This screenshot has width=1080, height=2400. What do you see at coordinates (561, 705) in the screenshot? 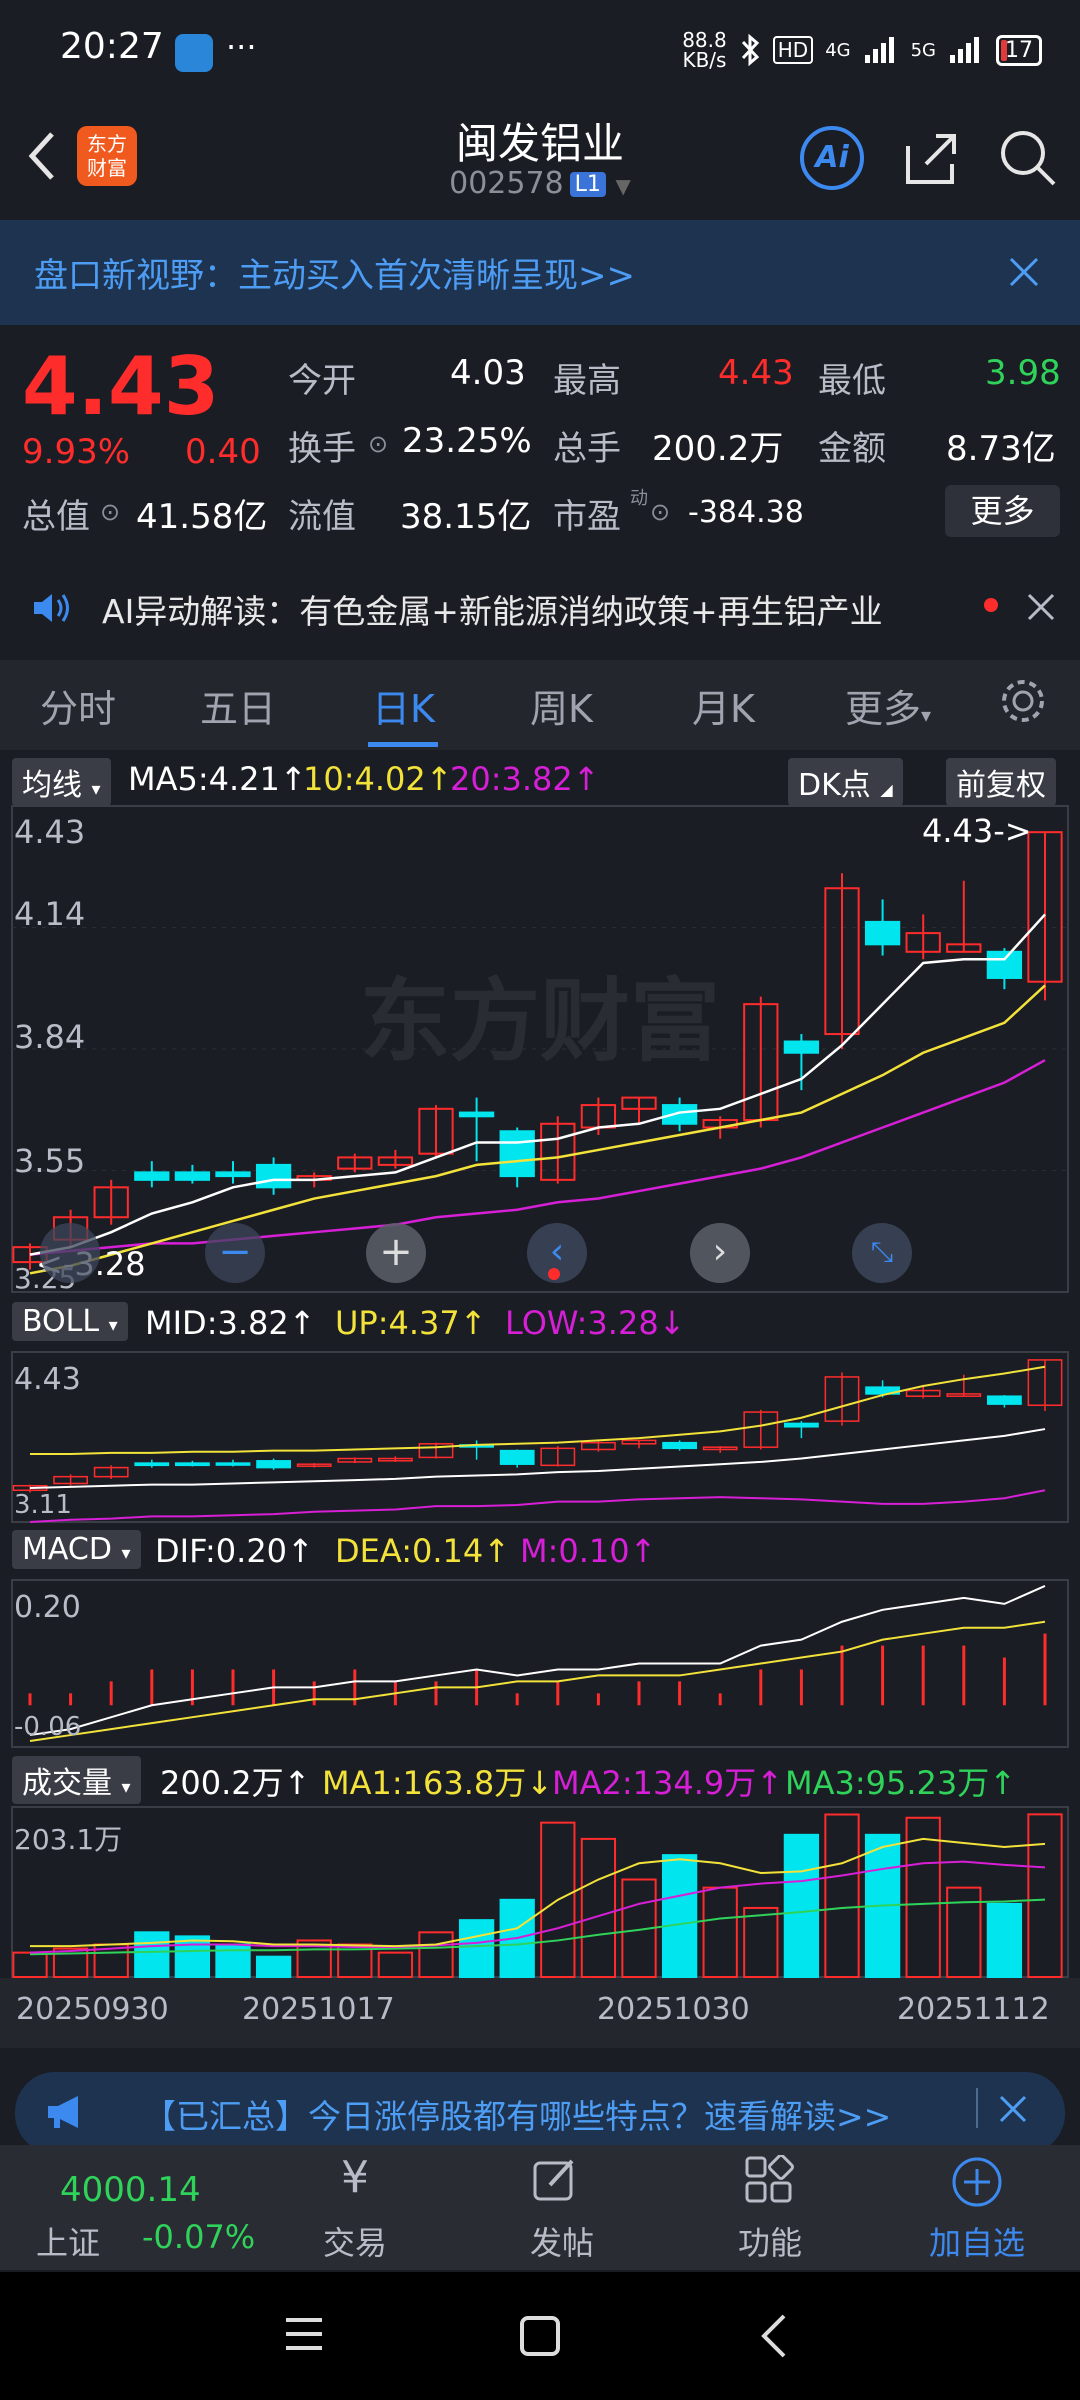
I see `tab-weekly-k: 周K` at bounding box center [561, 705].